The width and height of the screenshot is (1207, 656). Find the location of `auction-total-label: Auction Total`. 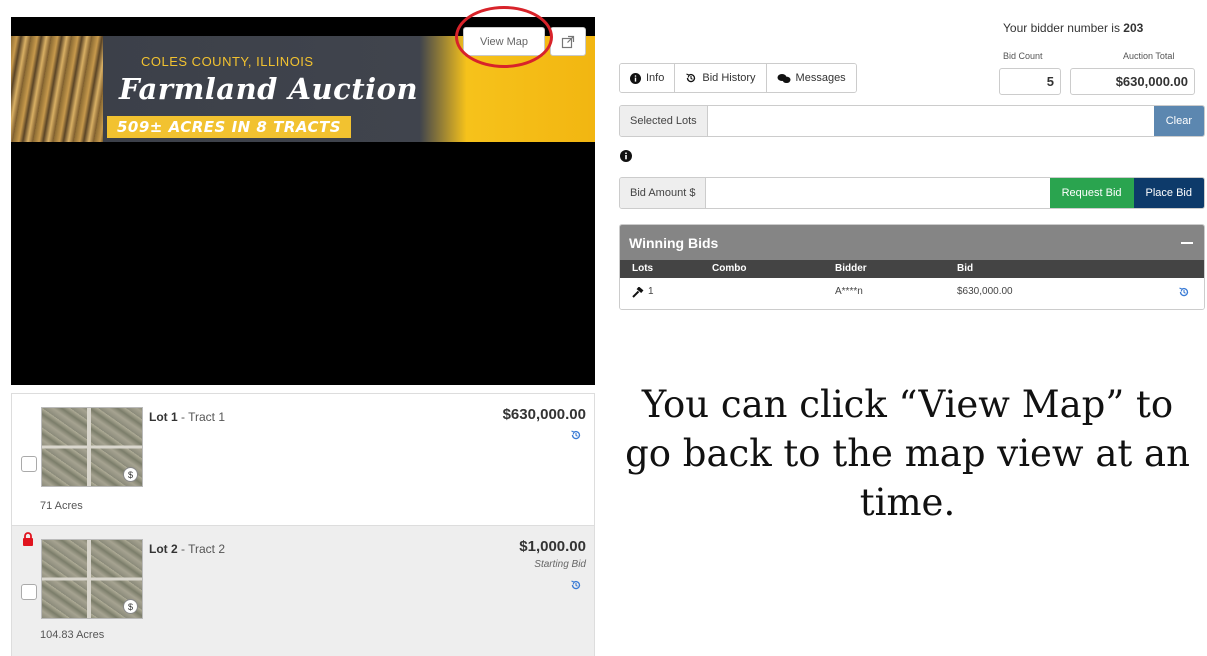

auction-total-label: Auction Total is located at coordinates (1149, 56).